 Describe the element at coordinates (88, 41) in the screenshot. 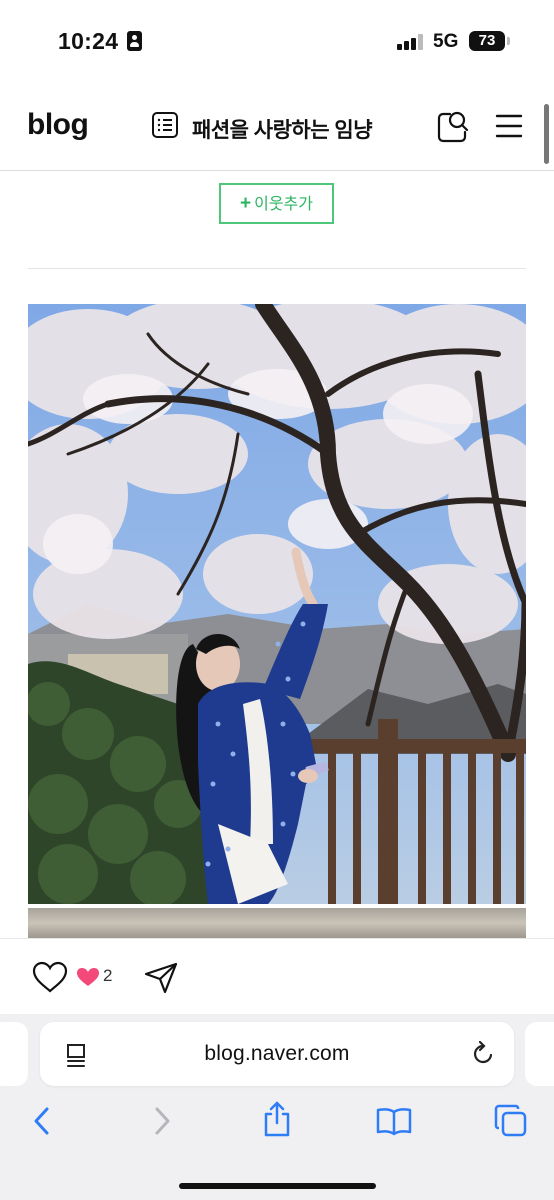

I see `status-time: 10:24` at that location.